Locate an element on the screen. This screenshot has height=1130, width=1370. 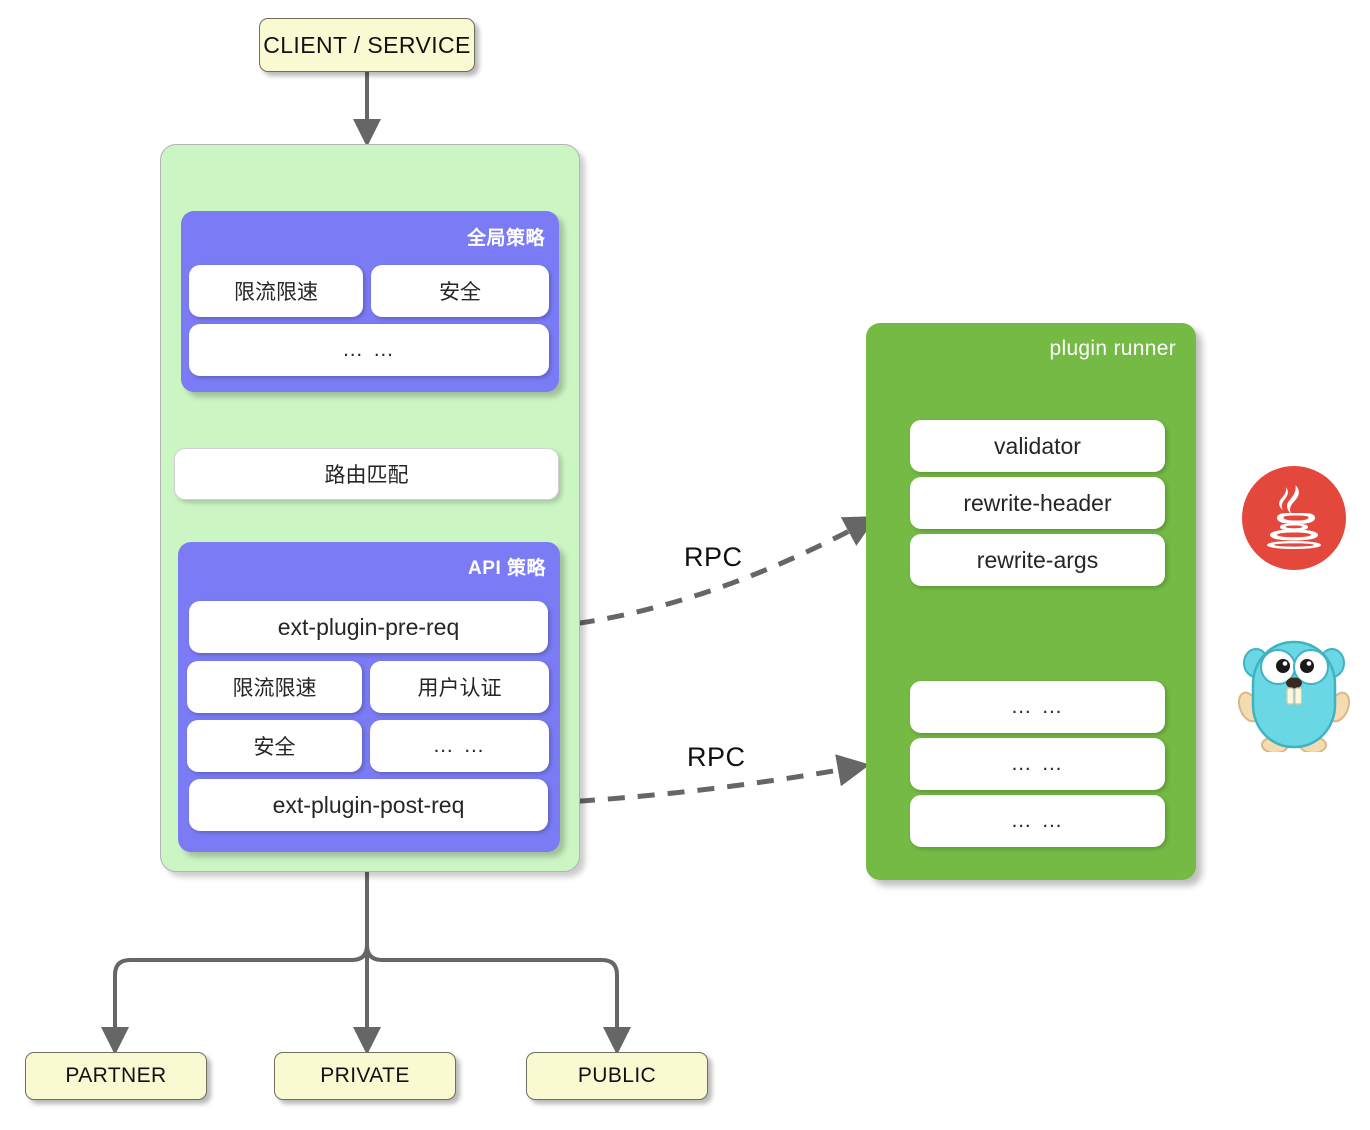
client-service-label: CLIENT / SERVICE is located at coordinates (367, 44).